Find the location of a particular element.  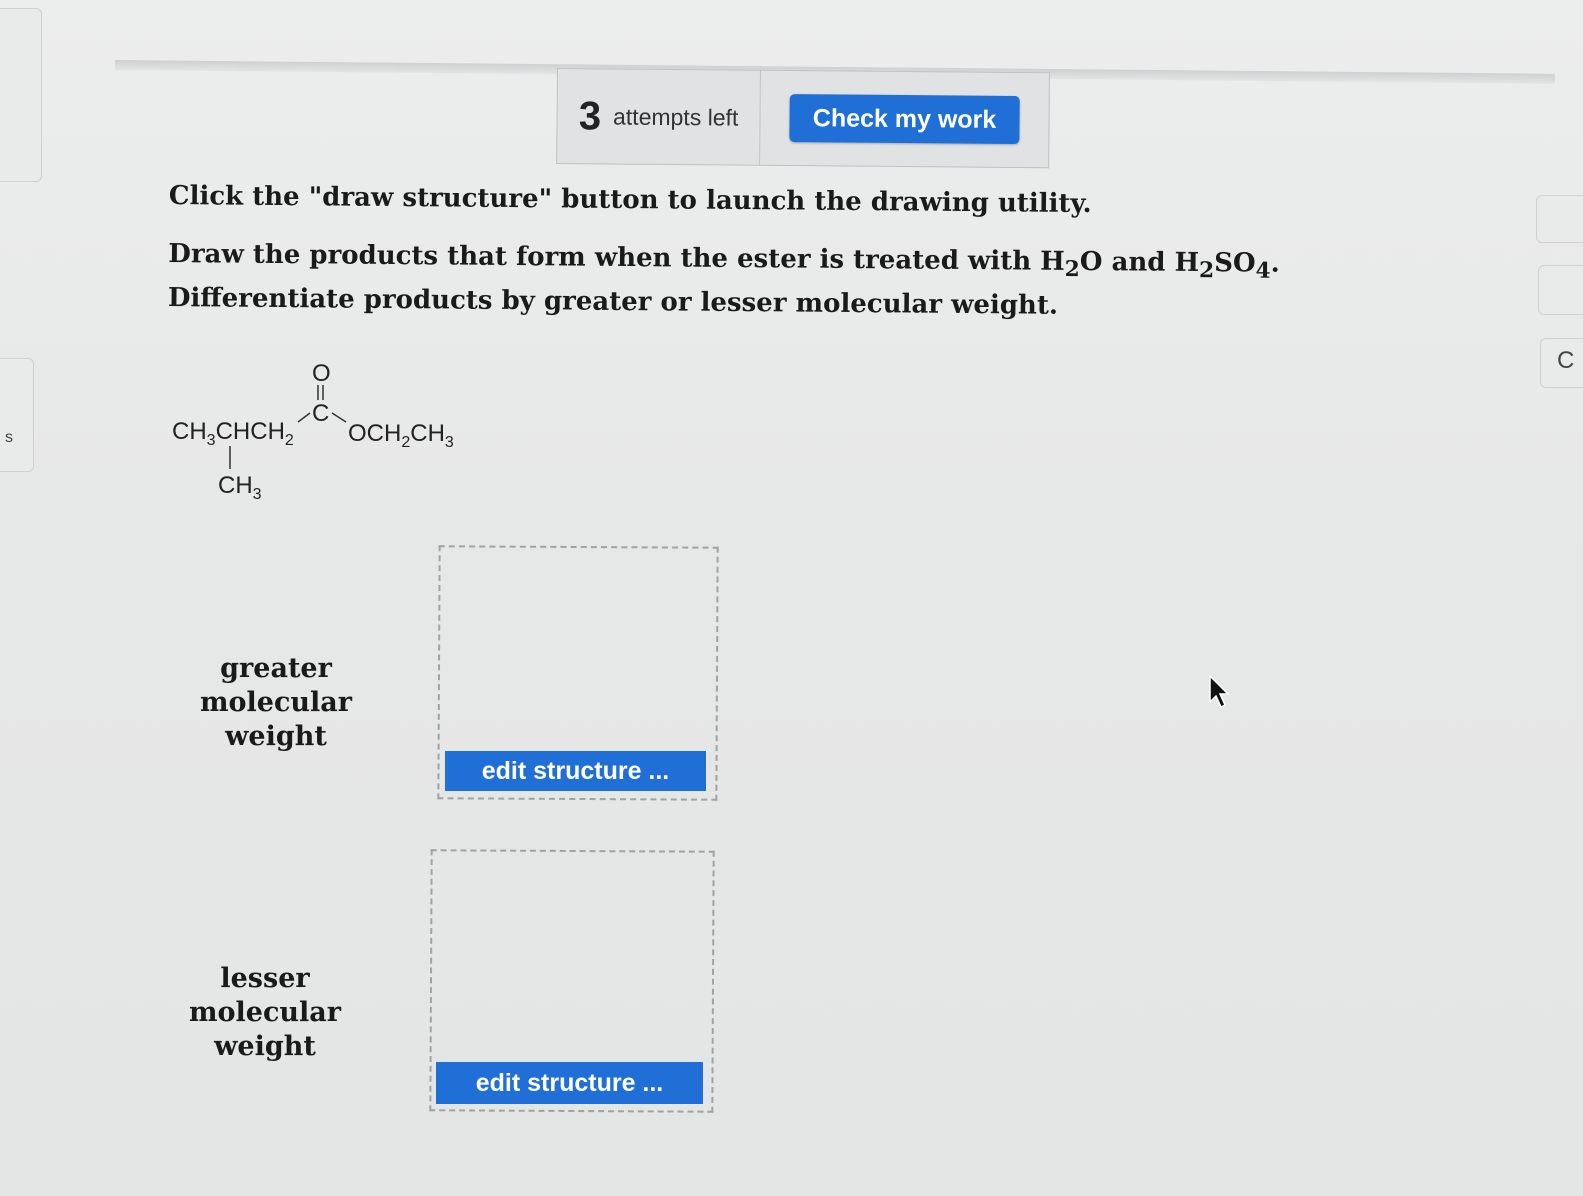

attempts-indicator: 3 attempts left is located at coordinates (658, 117).